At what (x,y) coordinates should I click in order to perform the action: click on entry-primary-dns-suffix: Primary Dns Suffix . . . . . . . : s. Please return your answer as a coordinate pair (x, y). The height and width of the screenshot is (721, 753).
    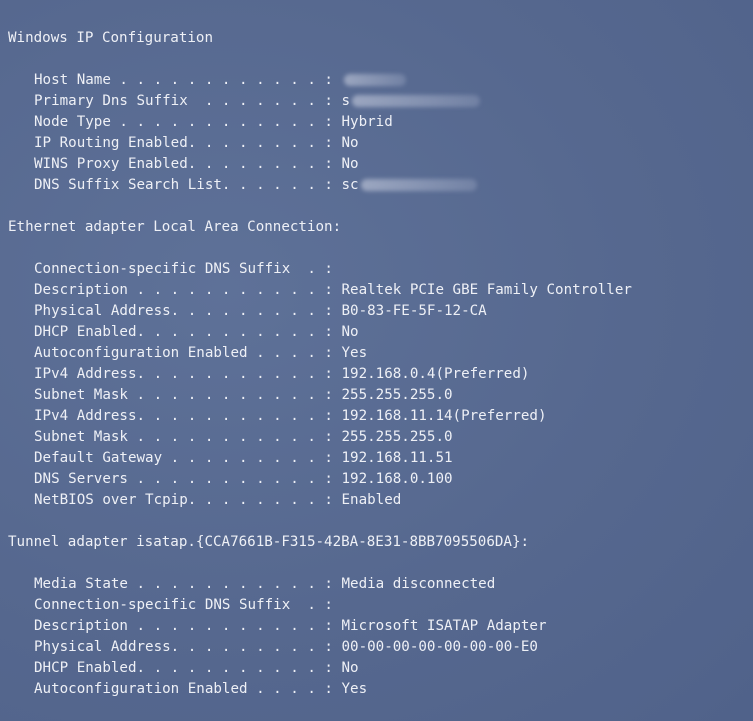
    Looking at the image, I should click on (257, 101).